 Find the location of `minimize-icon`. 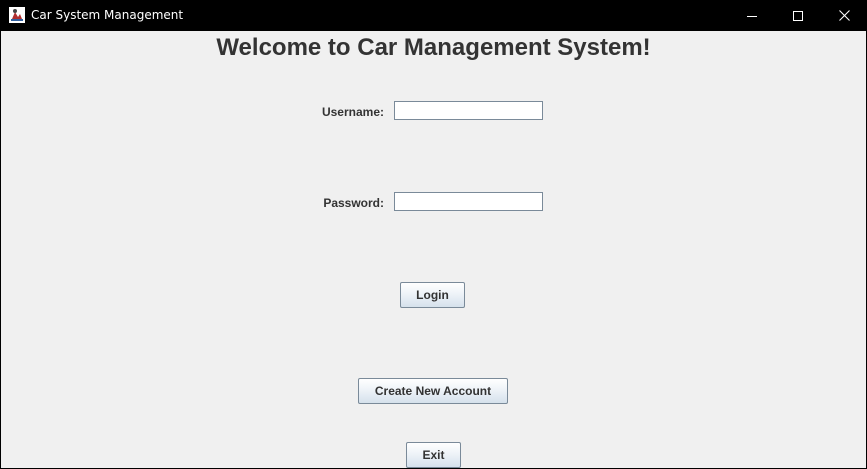

minimize-icon is located at coordinates (752, 16).